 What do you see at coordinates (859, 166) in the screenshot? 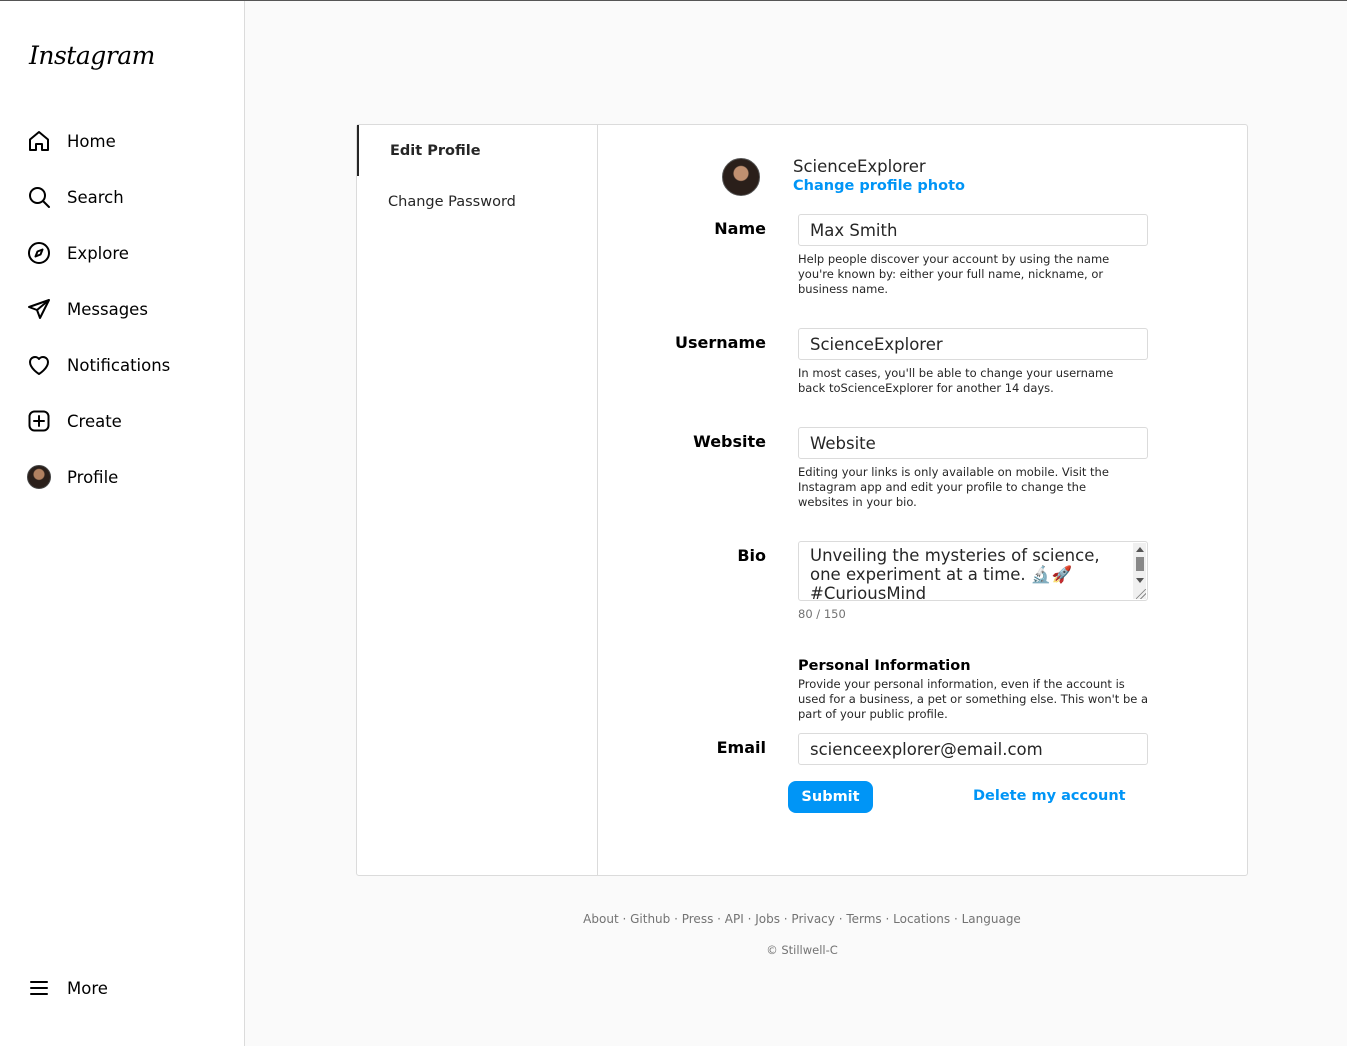
I see `profile-username: ScienceExplorer` at bounding box center [859, 166].